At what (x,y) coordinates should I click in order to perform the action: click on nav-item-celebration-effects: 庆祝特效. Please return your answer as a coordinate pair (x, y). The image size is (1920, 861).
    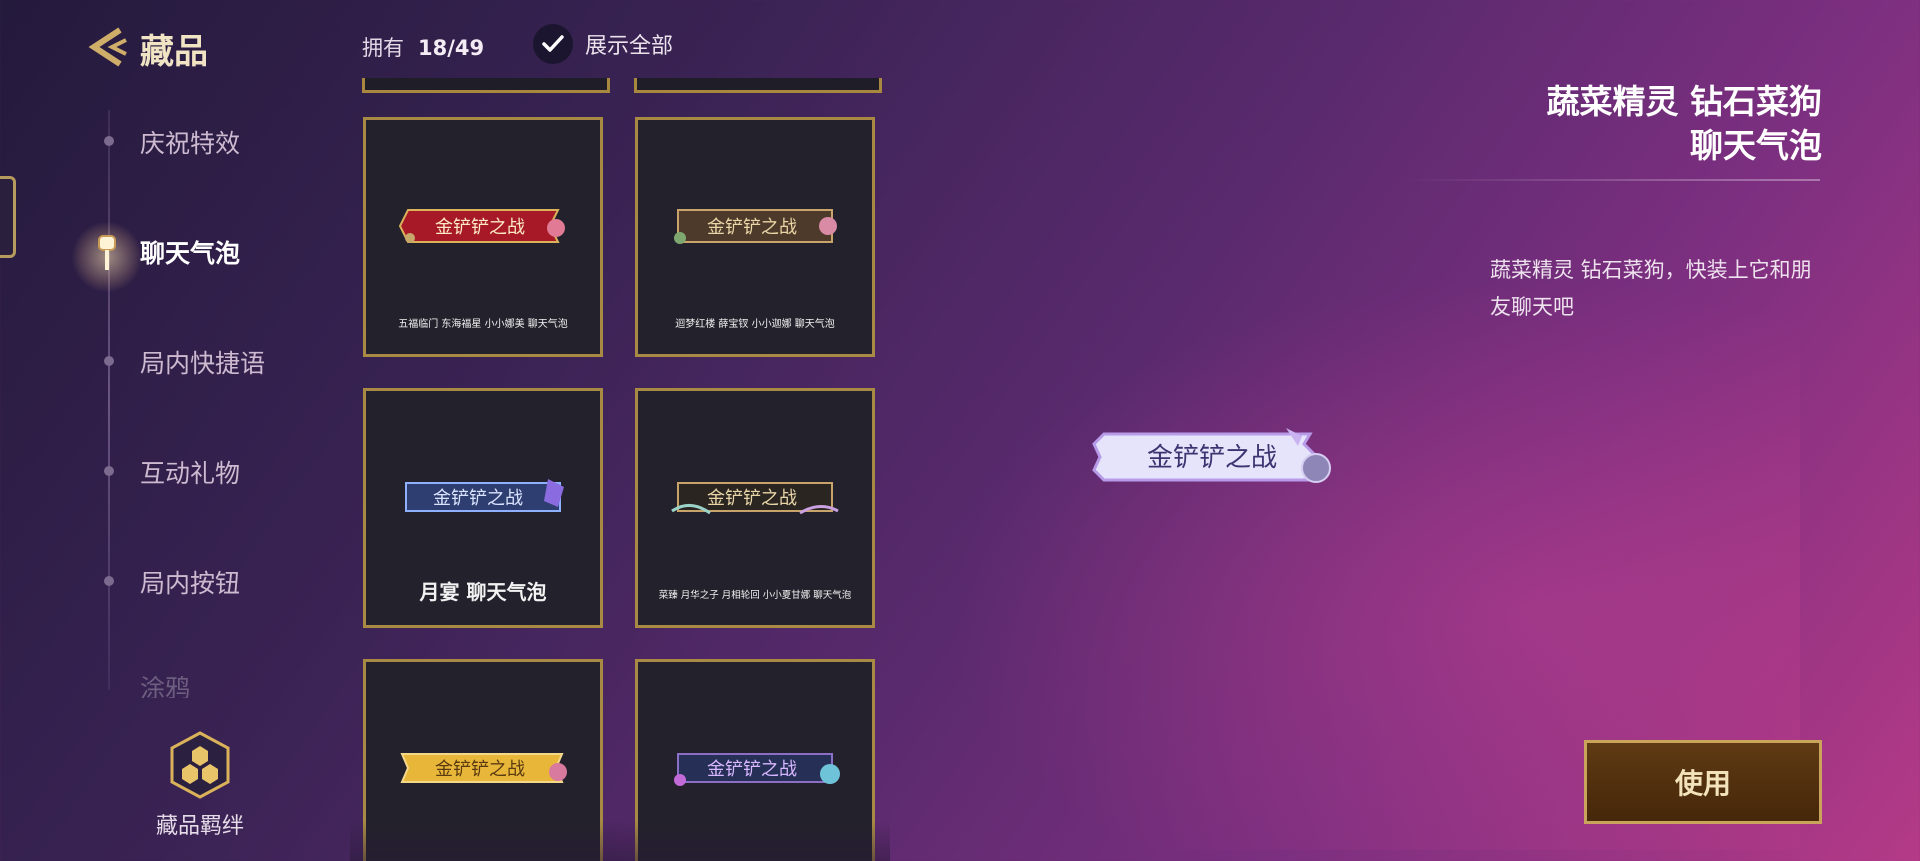
    Looking at the image, I should click on (190, 142).